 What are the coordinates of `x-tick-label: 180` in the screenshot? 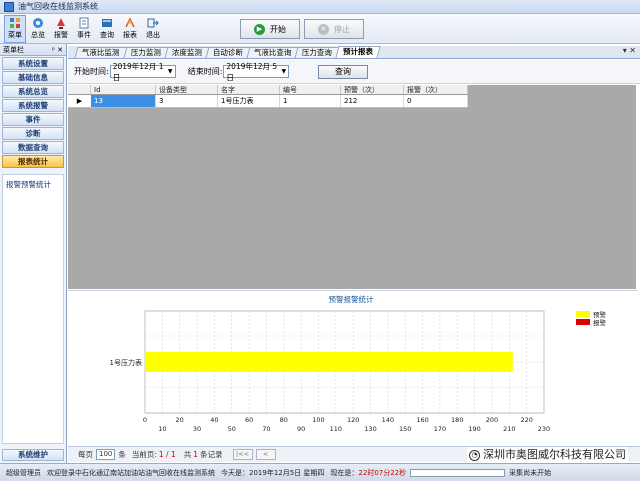 It's located at (457, 420).